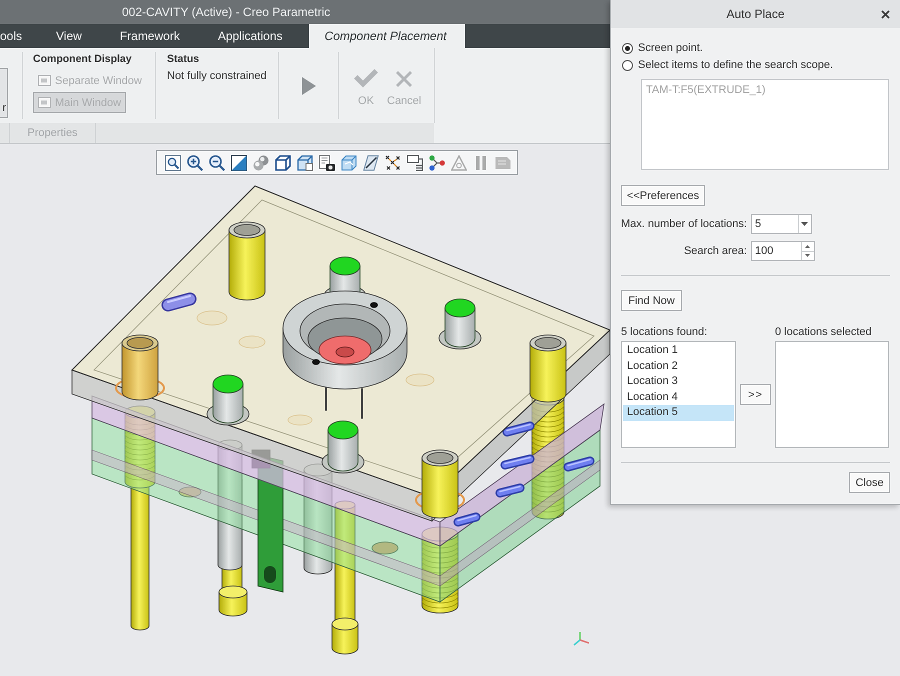 The width and height of the screenshot is (900, 676). What do you see at coordinates (327, 162) in the screenshot?
I see `sheet-camera-icon` at bounding box center [327, 162].